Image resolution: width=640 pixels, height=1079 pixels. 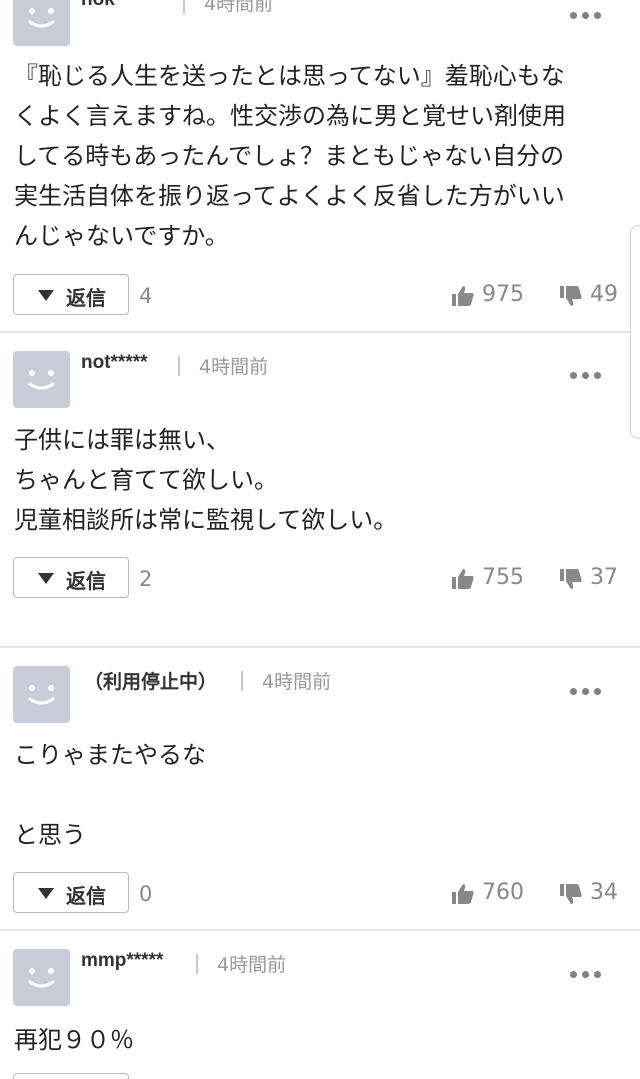 What do you see at coordinates (146, 480) in the screenshot?
I see `comment-line: ちゃんと育てて欲しい。` at bounding box center [146, 480].